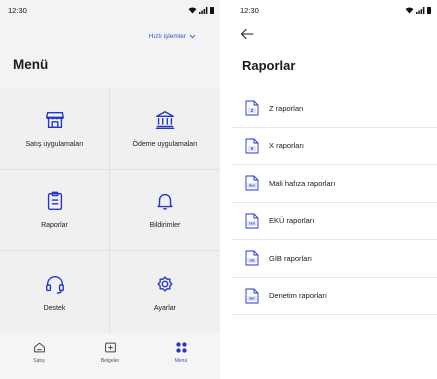  I want to click on quick-actions-dropdown: Hızlı işlemler, so click(172, 36).